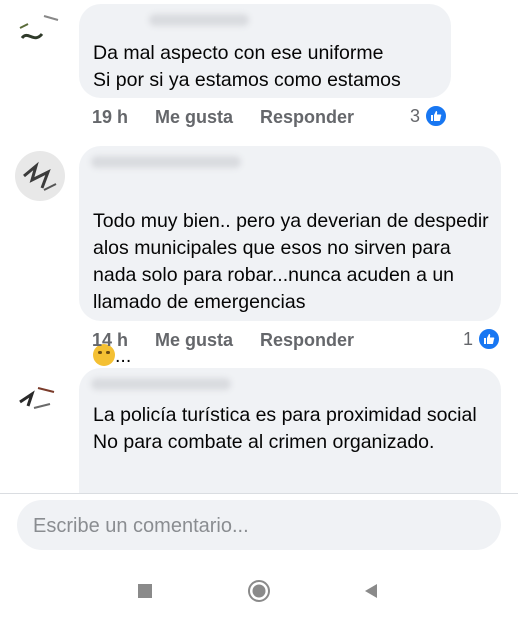 The width and height of the screenshot is (518, 620). What do you see at coordinates (110, 340) in the screenshot?
I see `comment-time: 14 h` at bounding box center [110, 340].